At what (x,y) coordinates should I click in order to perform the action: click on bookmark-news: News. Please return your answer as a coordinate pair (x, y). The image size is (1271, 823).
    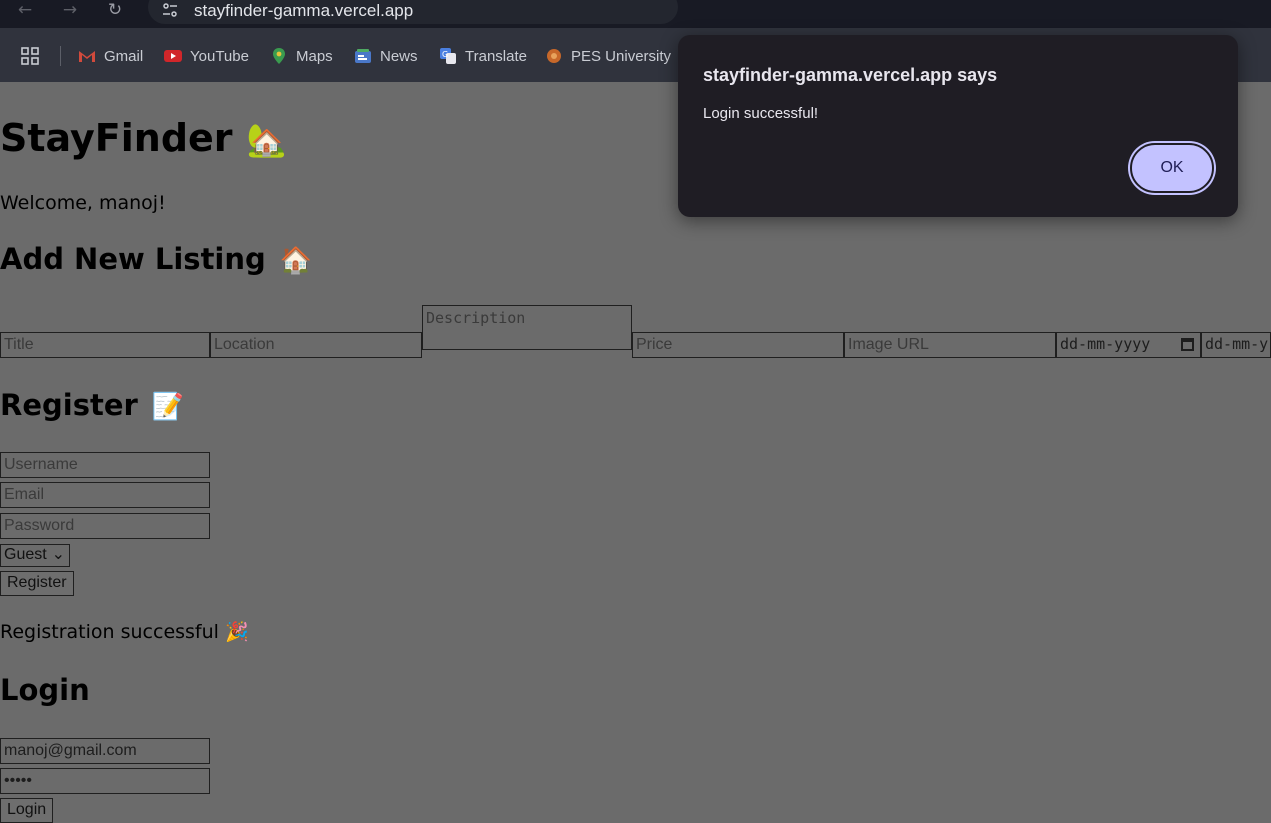
    Looking at the image, I should click on (386, 56).